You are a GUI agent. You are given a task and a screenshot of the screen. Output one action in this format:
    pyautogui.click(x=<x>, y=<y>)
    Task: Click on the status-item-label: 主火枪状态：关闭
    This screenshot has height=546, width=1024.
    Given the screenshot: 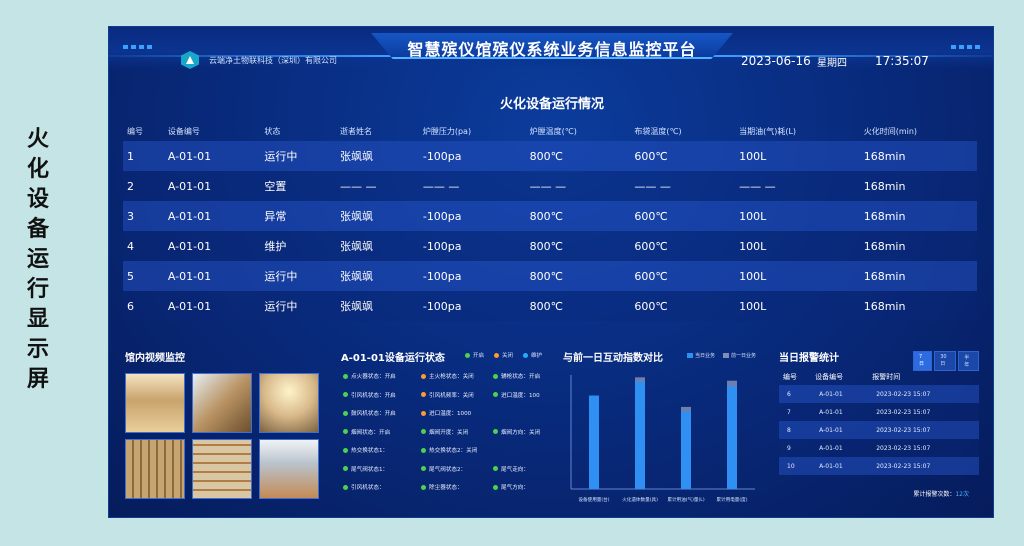 What is the action you would take?
    pyautogui.click(x=451, y=377)
    